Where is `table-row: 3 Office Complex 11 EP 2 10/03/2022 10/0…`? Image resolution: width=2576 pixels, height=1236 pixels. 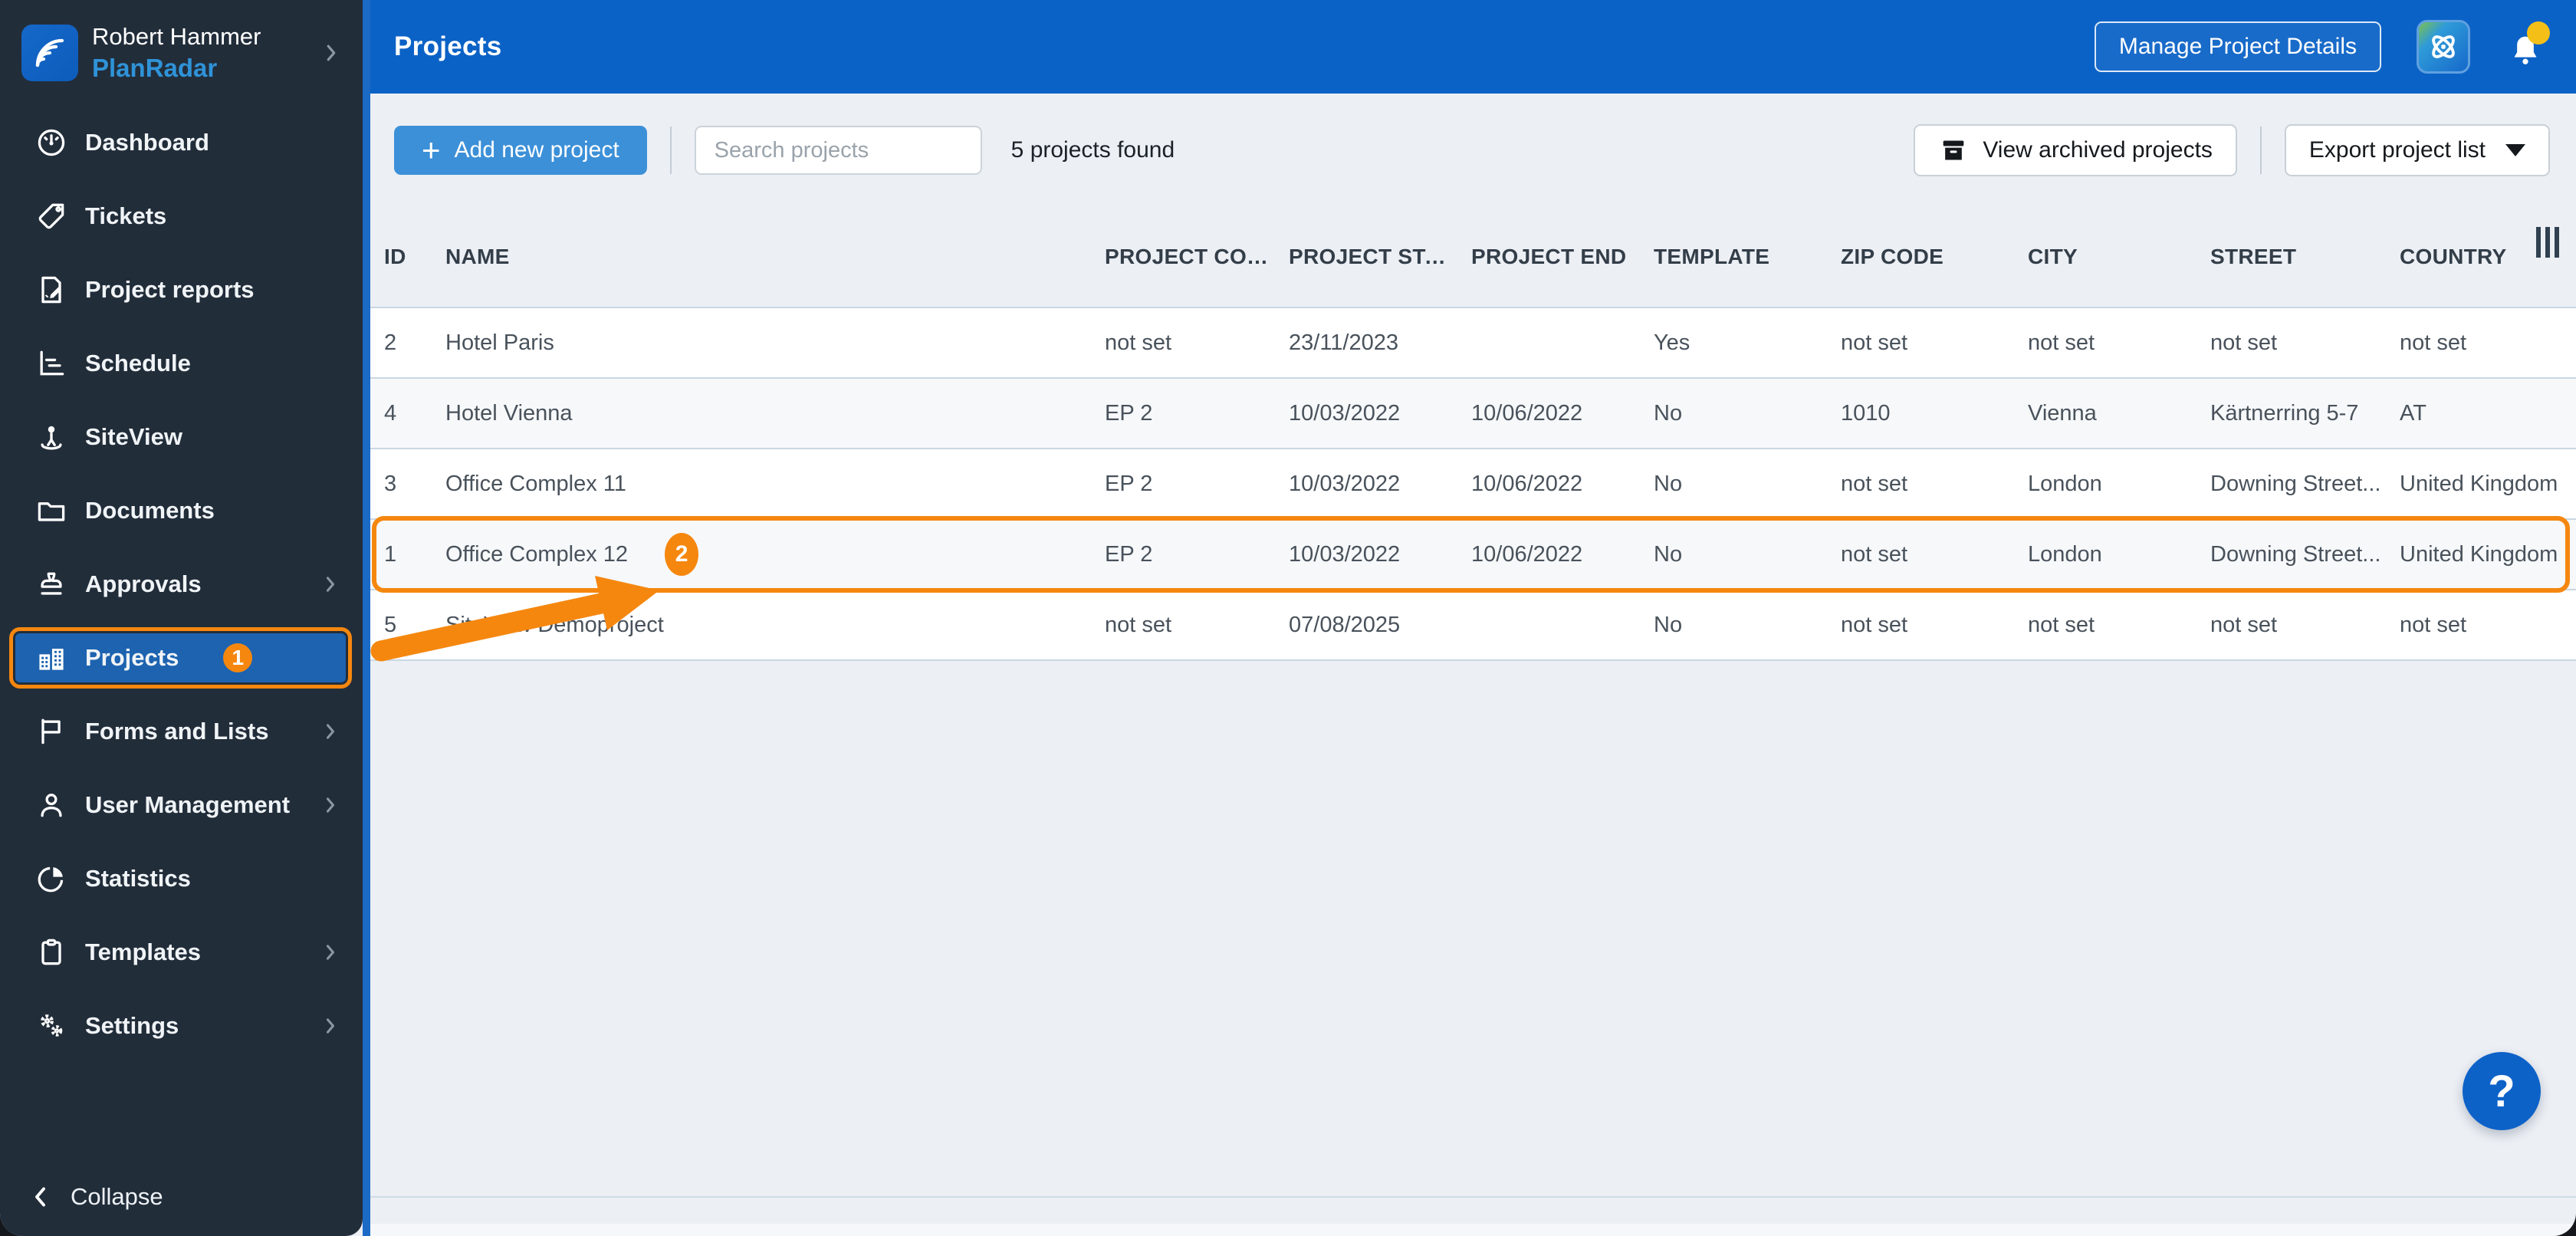 table-row: 3 Office Complex 11 EP 2 10/03/2022 10/0… is located at coordinates (1473, 483).